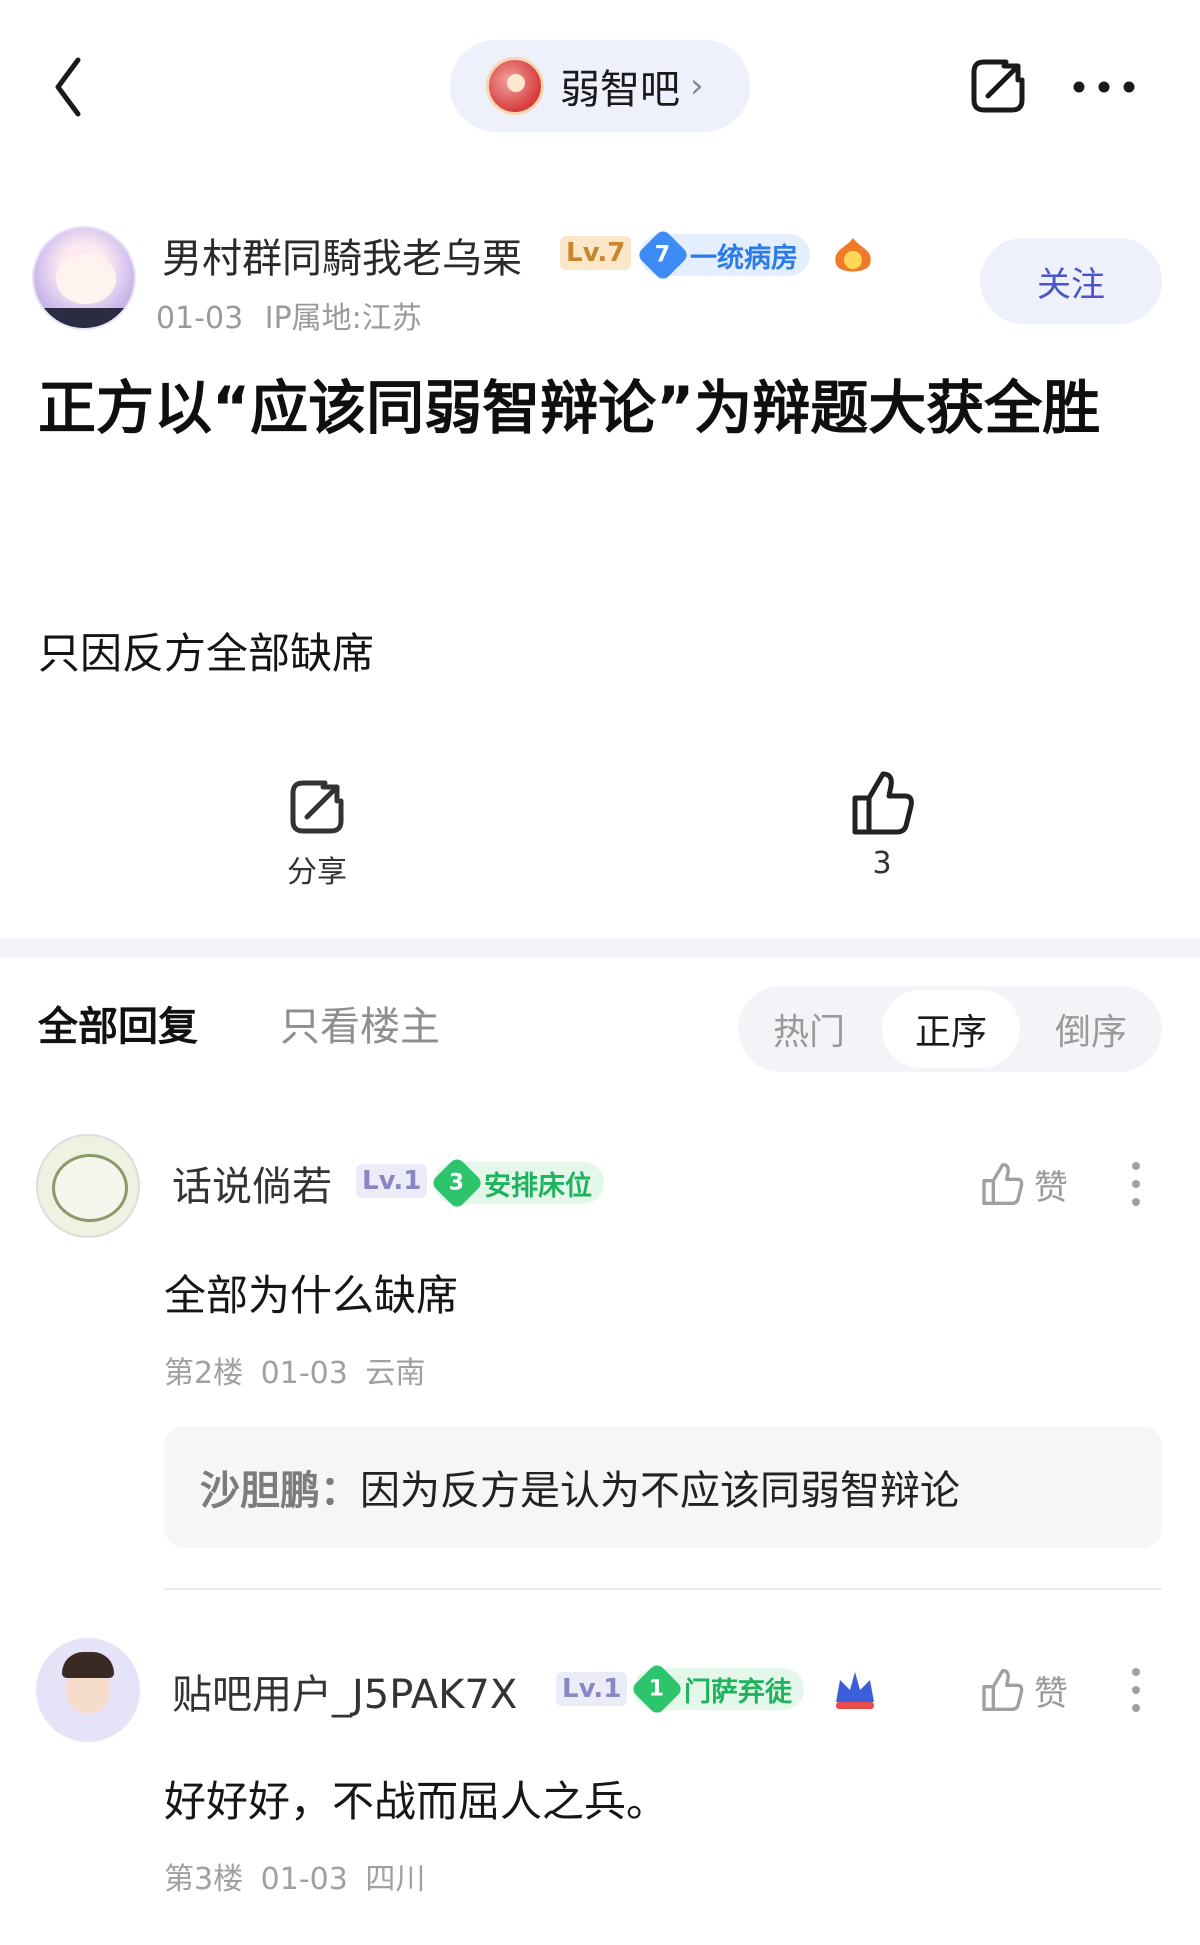 This screenshot has height=1945, width=1200. Describe the element at coordinates (342, 255) in the screenshot. I see `author-name: 男村群同騎我老乌栗` at that location.